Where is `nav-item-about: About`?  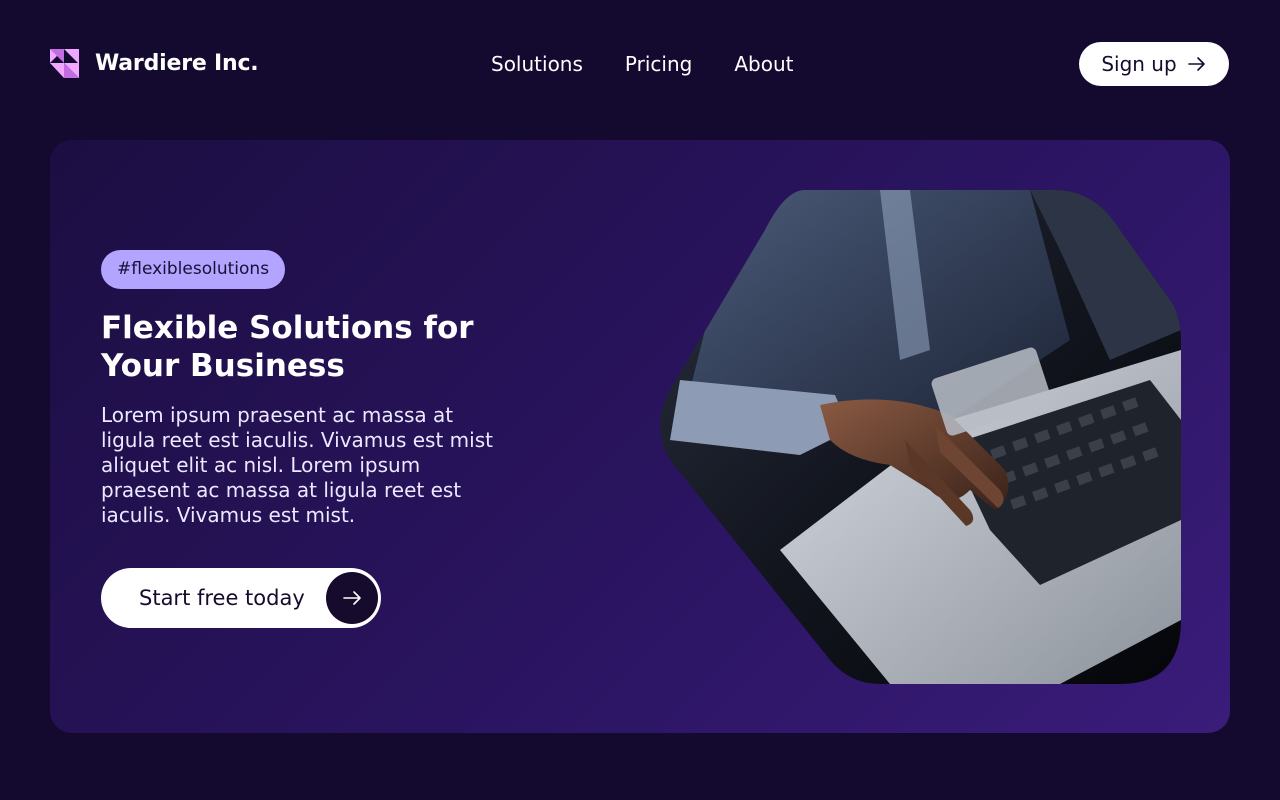
nav-item-about: About is located at coordinates (763, 64).